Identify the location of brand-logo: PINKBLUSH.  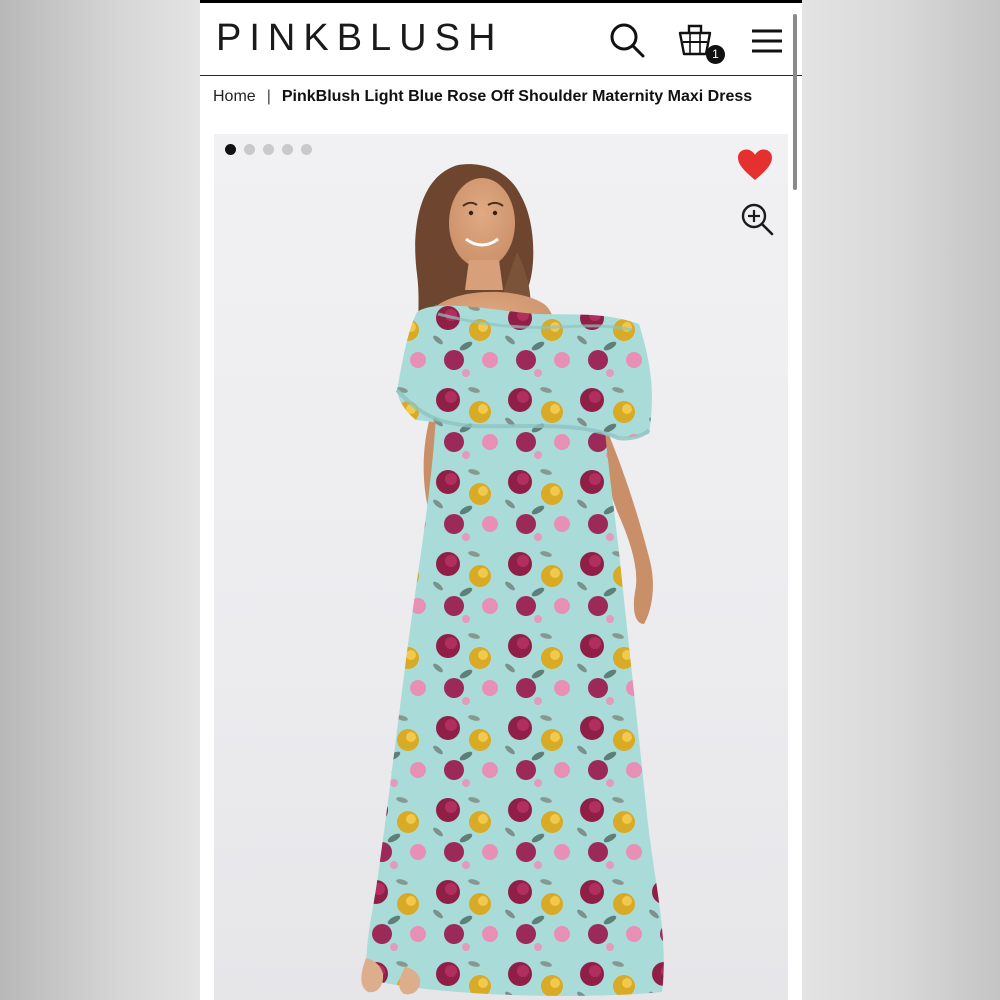
(359, 38).